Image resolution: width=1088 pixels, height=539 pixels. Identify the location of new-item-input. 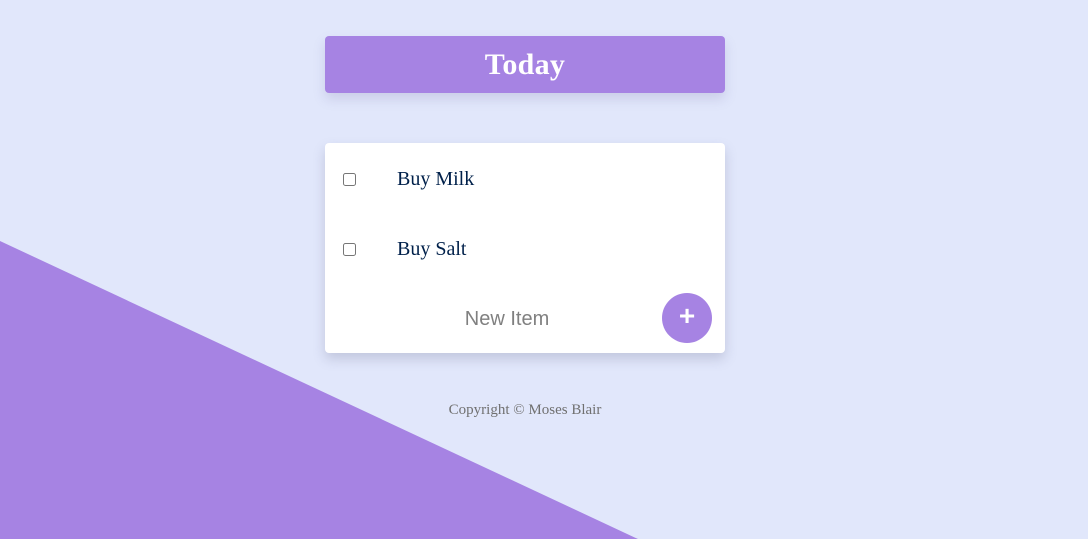
(507, 319).